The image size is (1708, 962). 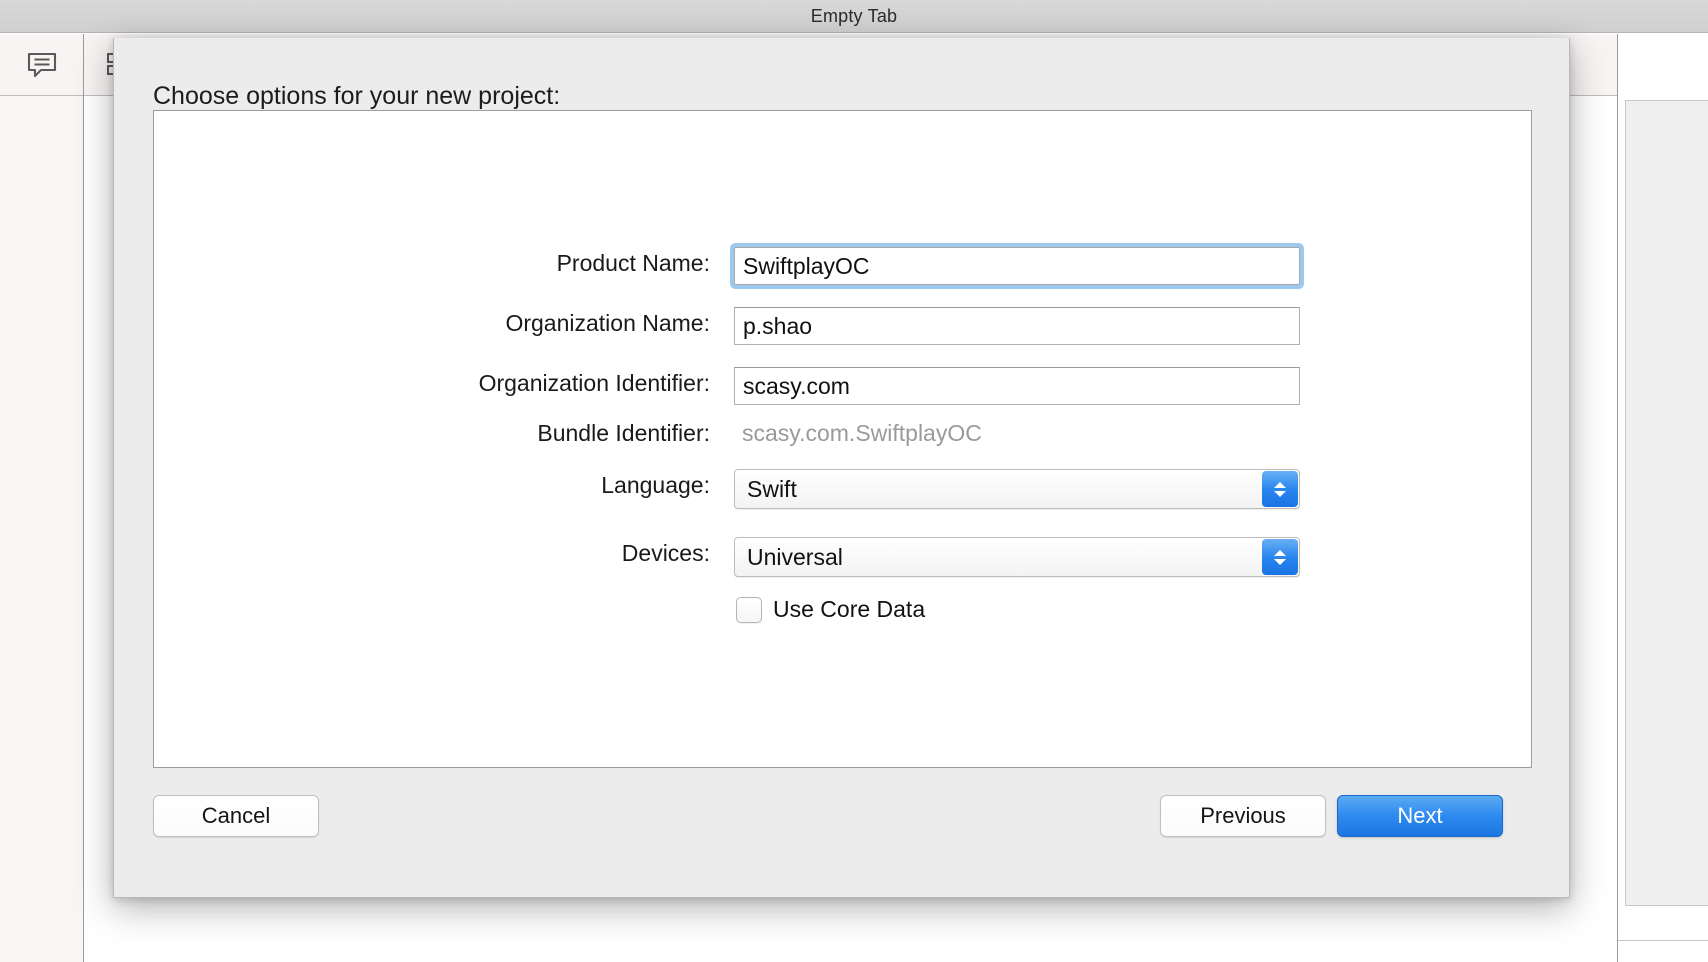 I want to click on language-label: Language:, so click(x=655, y=485).